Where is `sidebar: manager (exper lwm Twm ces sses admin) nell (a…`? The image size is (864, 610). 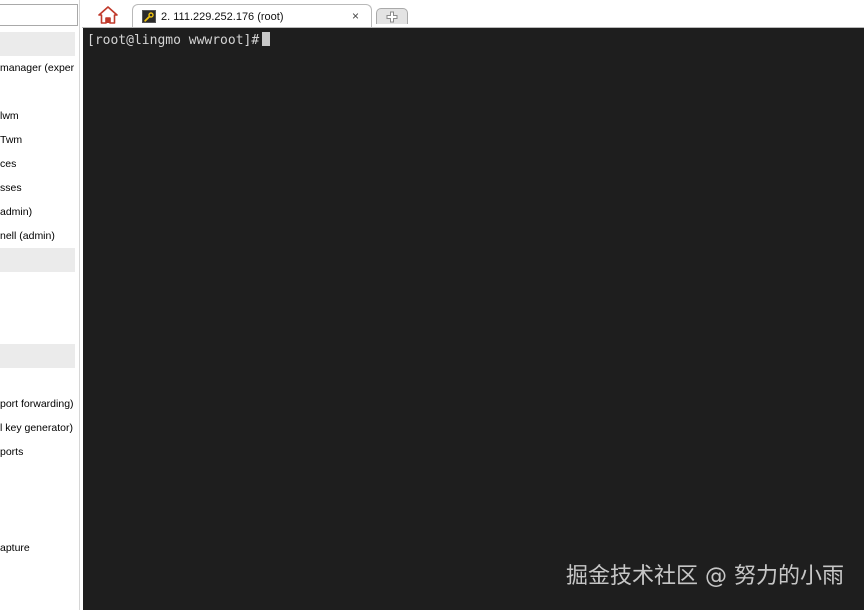 sidebar: manager (exper lwm Twm ces sses admin) nell (a… is located at coordinates (40, 305).